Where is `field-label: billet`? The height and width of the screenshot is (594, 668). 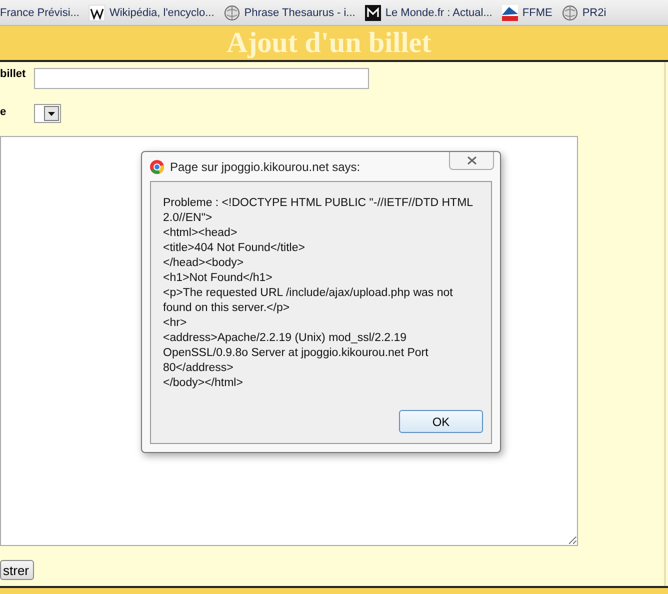 field-label: billet is located at coordinates (13, 74).